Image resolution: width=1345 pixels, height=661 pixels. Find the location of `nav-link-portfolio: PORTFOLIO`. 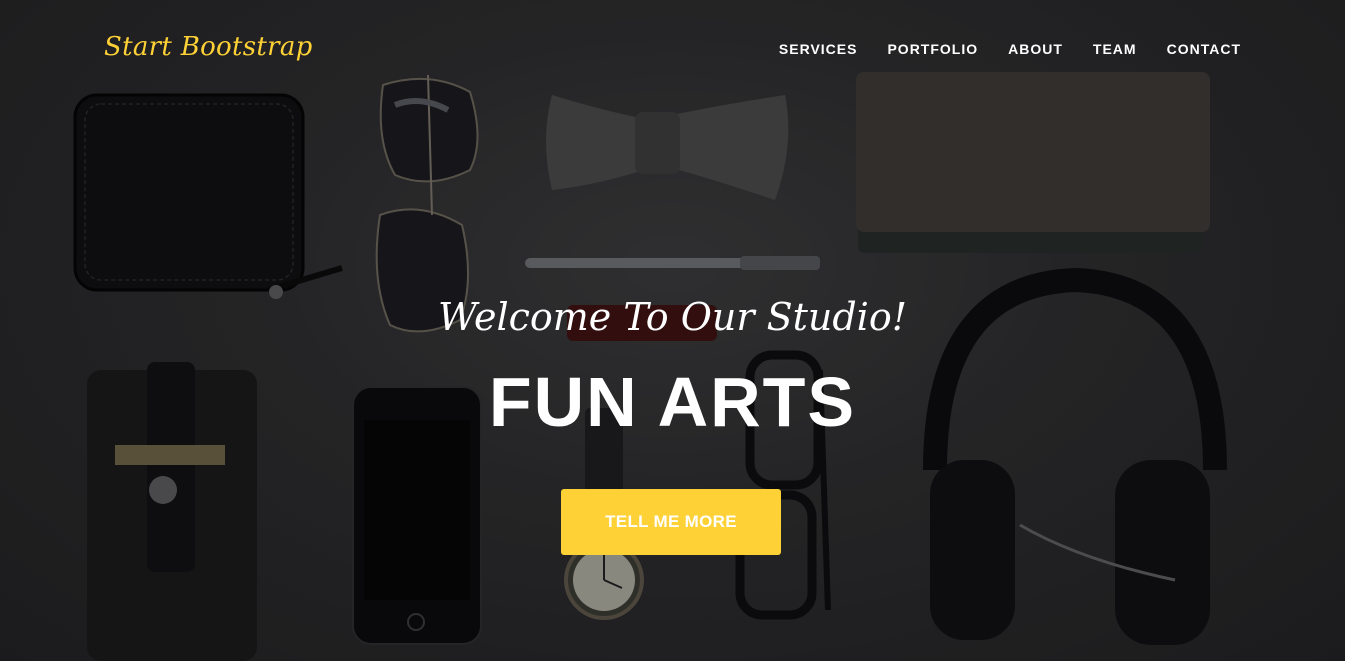

nav-link-portfolio: PORTFOLIO is located at coordinates (932, 49).